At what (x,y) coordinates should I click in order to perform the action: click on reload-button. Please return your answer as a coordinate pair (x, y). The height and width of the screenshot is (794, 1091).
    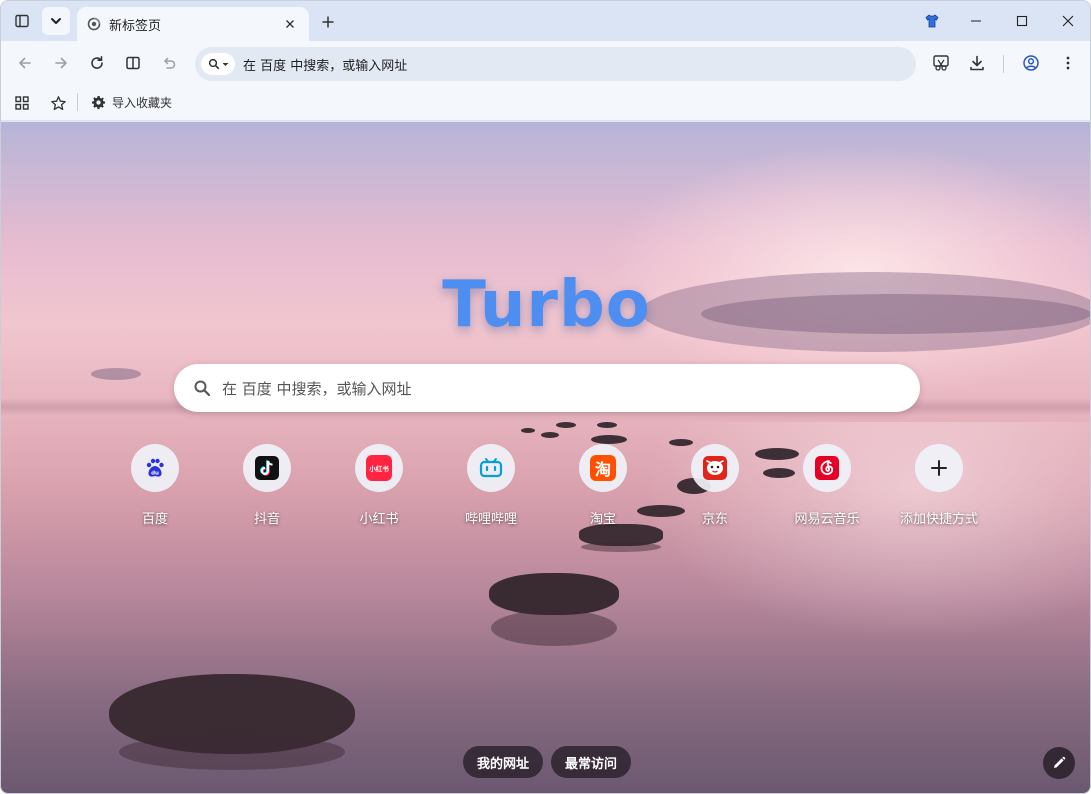
    Looking at the image, I should click on (97, 63).